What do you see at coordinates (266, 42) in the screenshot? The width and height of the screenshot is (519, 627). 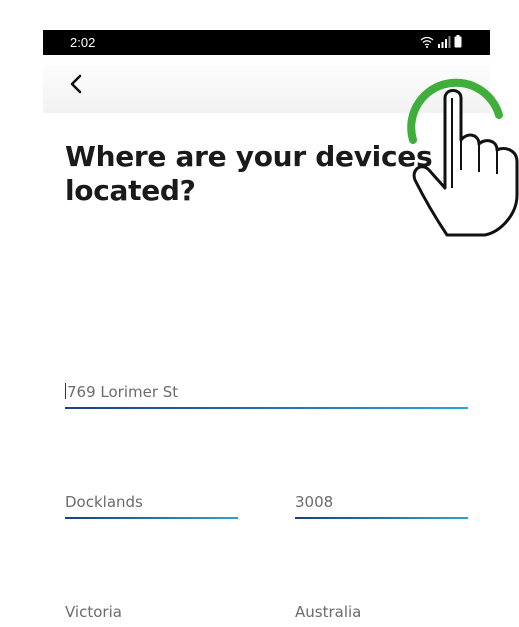 I see `status-bar: 2:02` at bounding box center [266, 42].